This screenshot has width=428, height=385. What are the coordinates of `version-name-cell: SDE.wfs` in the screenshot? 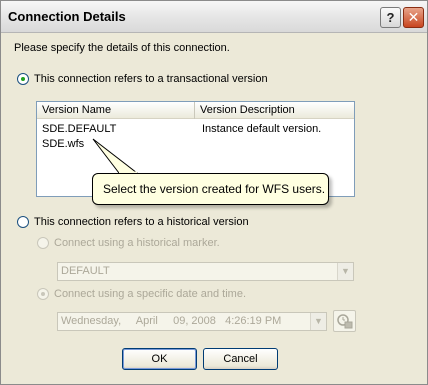 It's located at (63, 144).